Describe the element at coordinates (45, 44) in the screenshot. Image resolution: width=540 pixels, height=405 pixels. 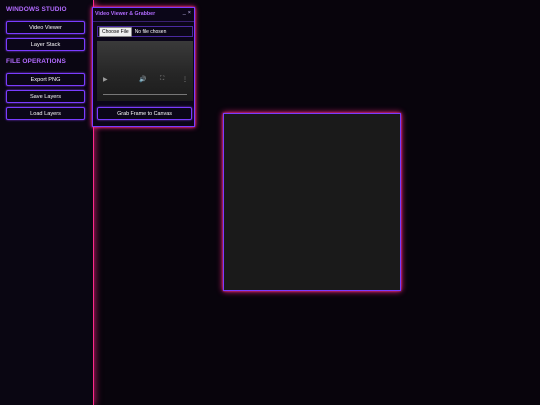
I see `layer-stack-button: Layer Stack` at that location.